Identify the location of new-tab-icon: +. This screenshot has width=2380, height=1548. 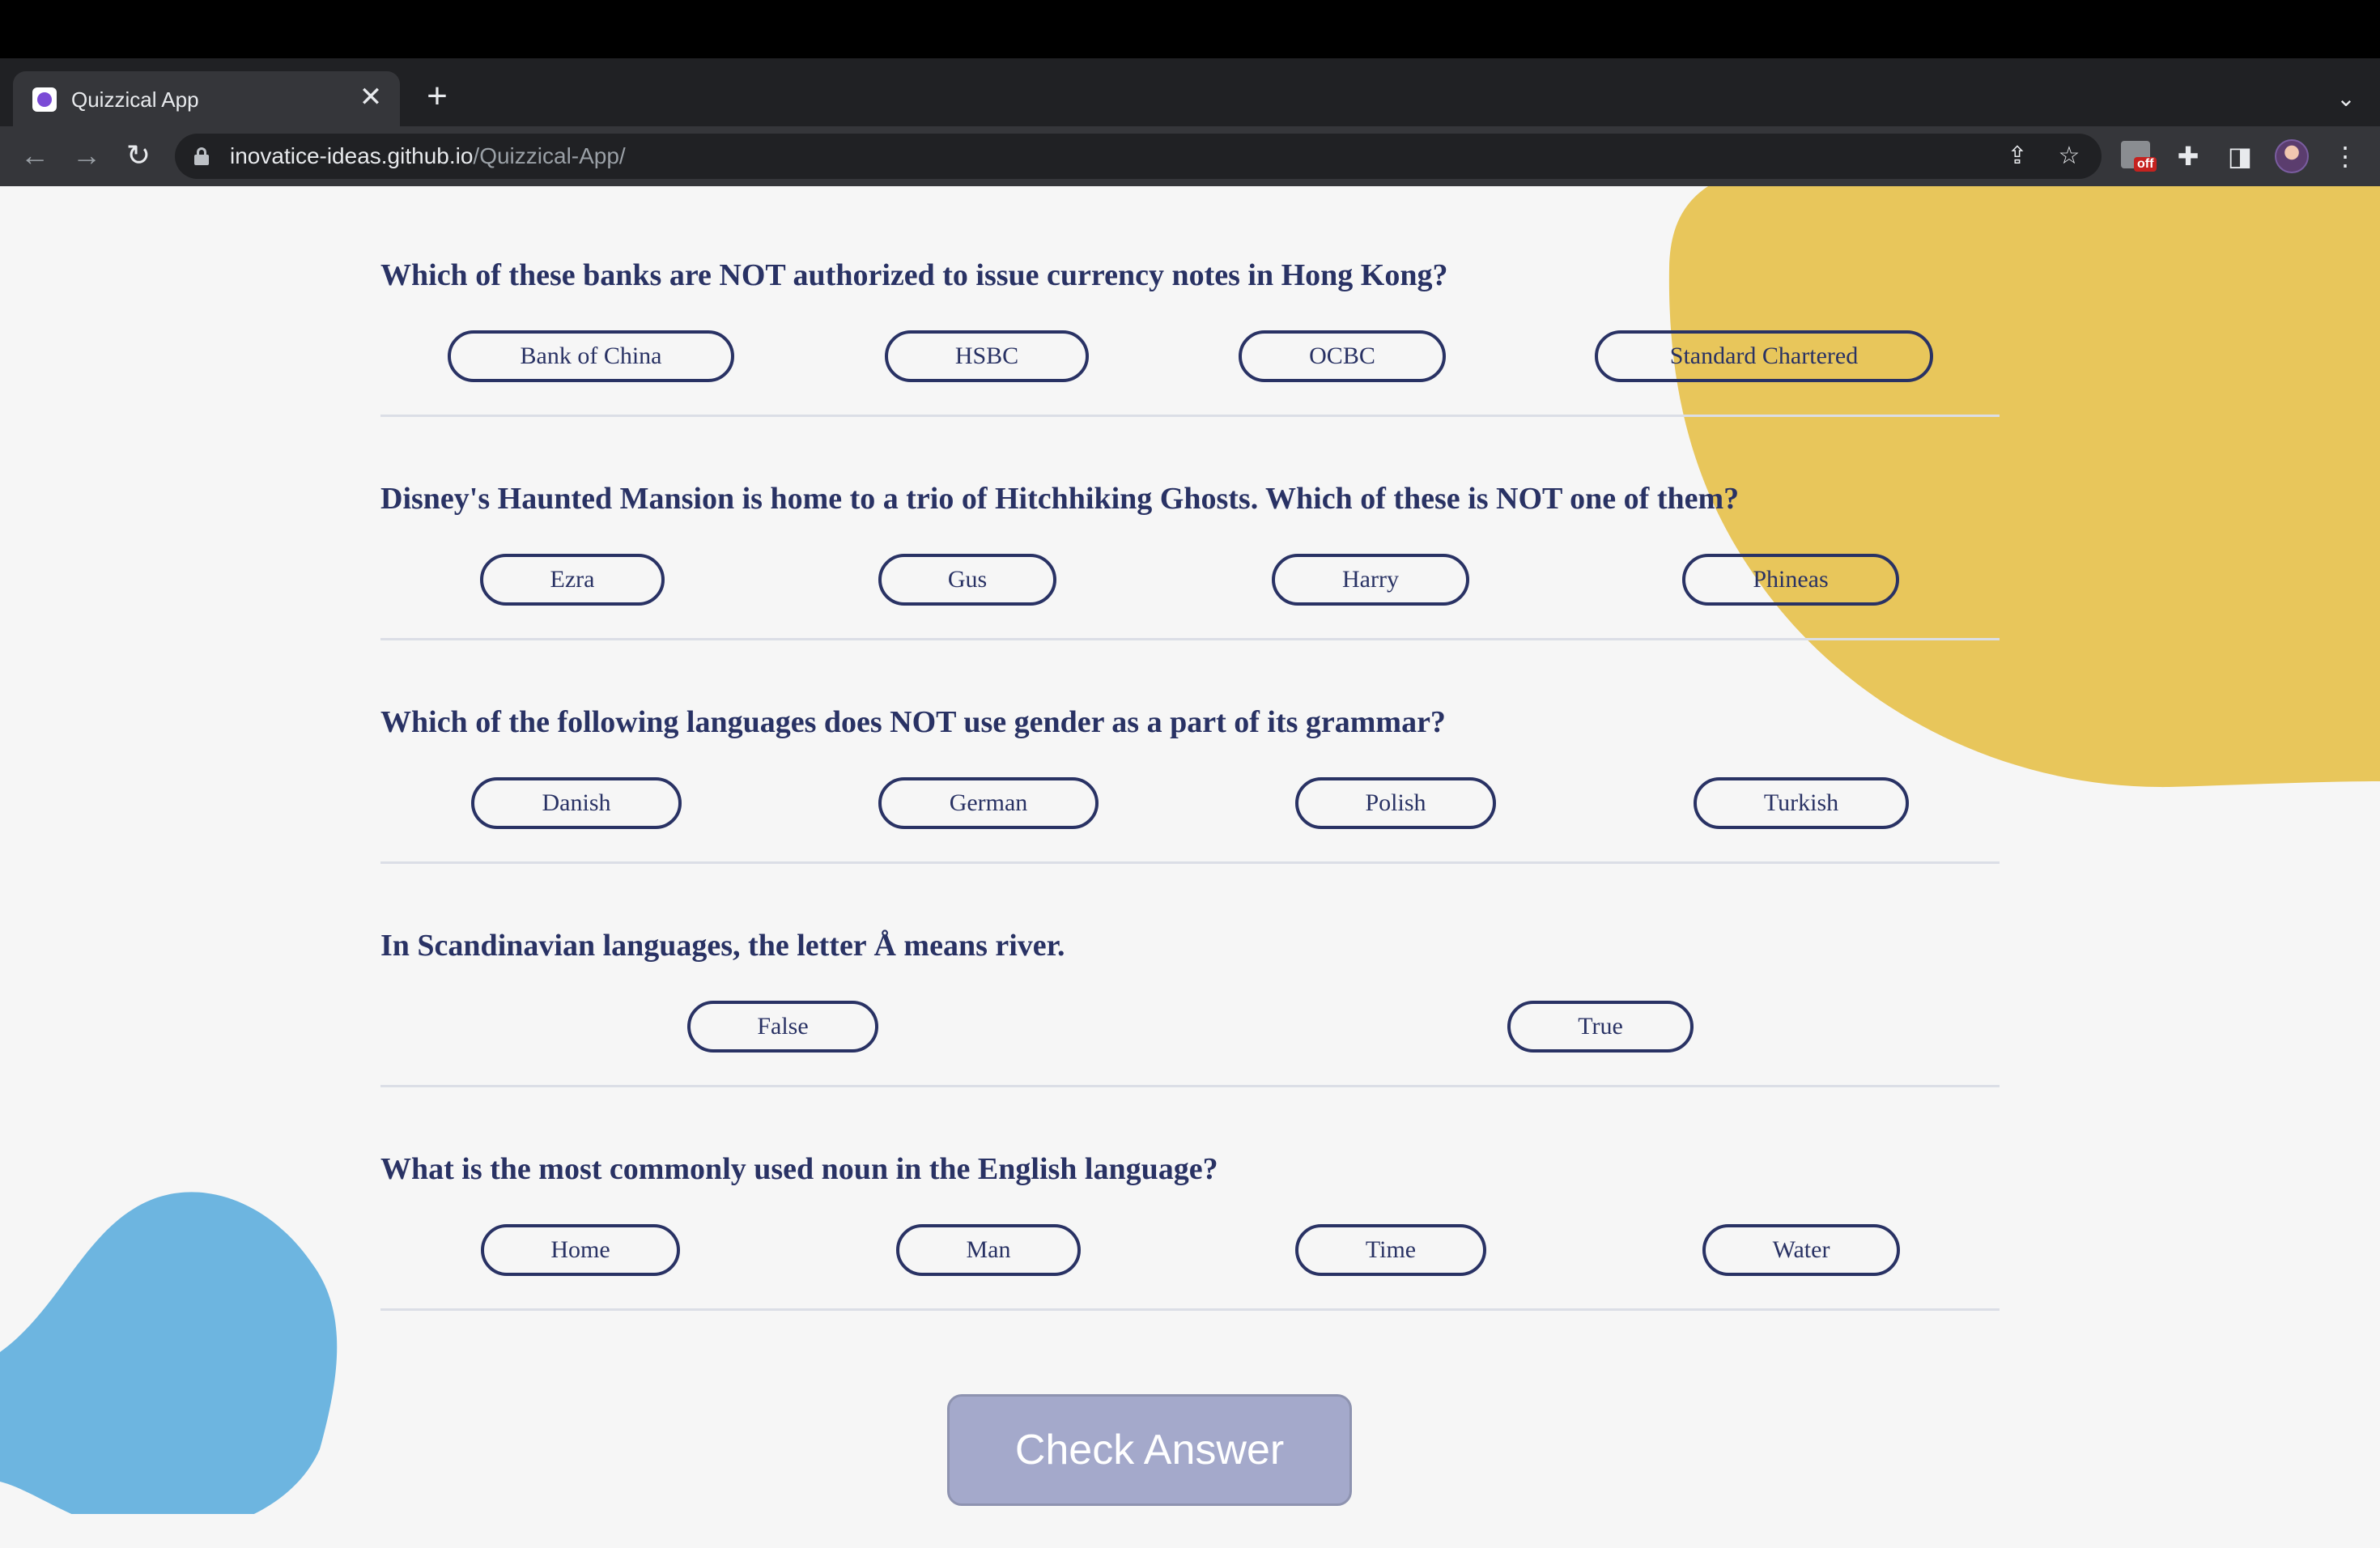
(437, 96).